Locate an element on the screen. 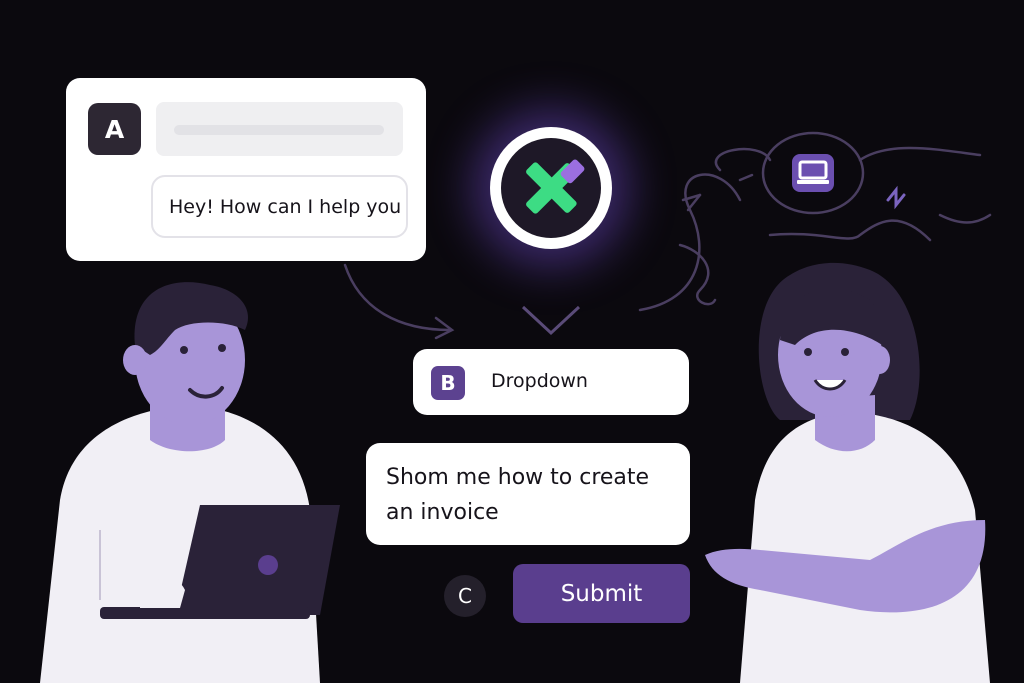 The height and width of the screenshot is (683, 1024). submit-button: Submit is located at coordinates (601, 593).